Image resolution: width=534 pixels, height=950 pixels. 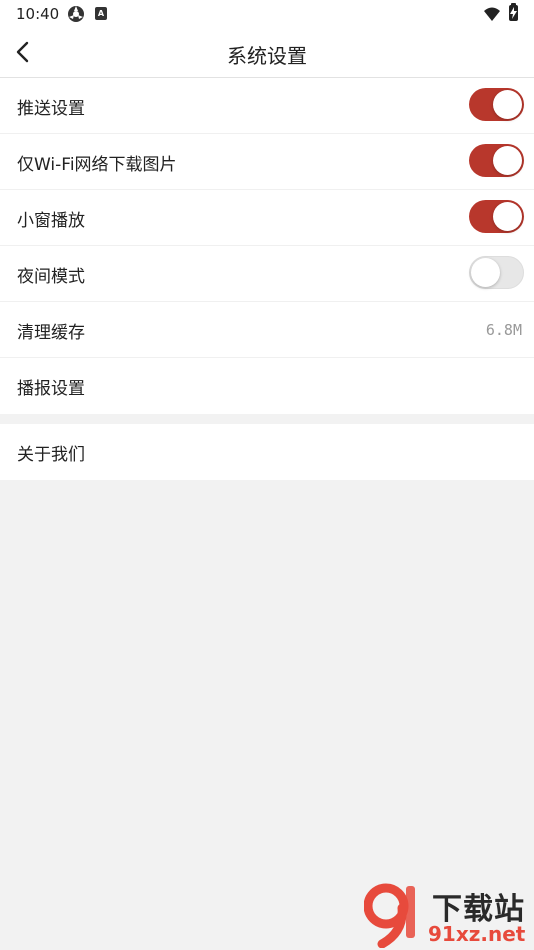 What do you see at coordinates (267, 330) in the screenshot?
I see `settings-row-clear-cache: 清理缓存 6.8M` at bounding box center [267, 330].